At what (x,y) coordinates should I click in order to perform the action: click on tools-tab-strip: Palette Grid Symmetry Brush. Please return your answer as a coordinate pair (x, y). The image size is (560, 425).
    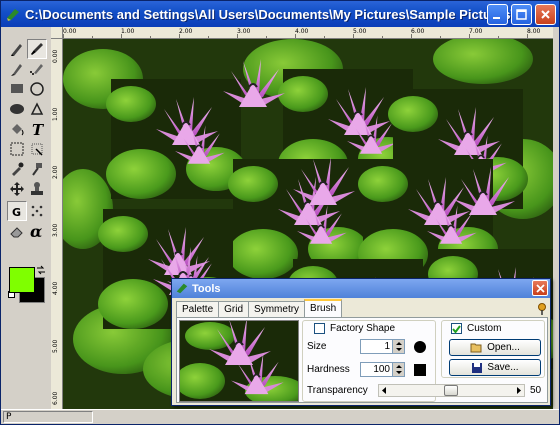
    Looking at the image, I should click on (259, 308).